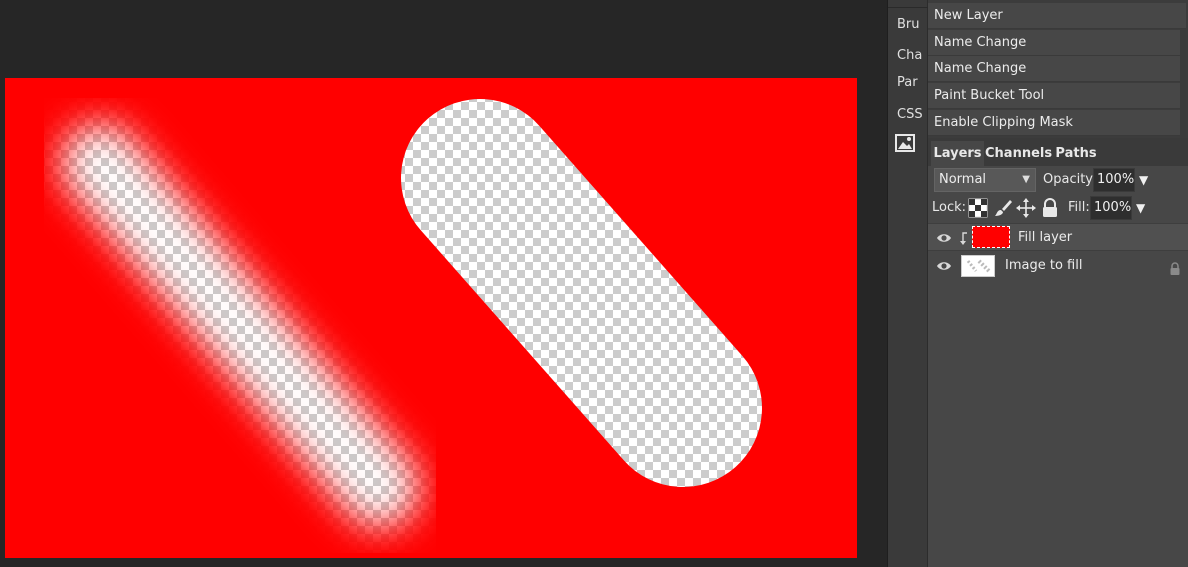 This screenshot has height=567, width=1188. I want to click on opacity-input: 100%, so click(1114, 180).